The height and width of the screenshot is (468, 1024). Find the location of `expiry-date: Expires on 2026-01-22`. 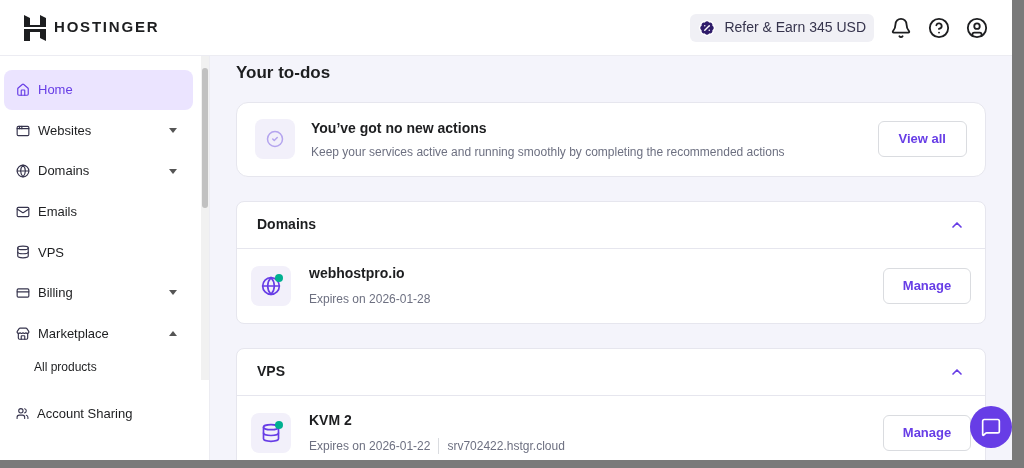

expiry-date: Expires on 2026-01-22 is located at coordinates (370, 446).